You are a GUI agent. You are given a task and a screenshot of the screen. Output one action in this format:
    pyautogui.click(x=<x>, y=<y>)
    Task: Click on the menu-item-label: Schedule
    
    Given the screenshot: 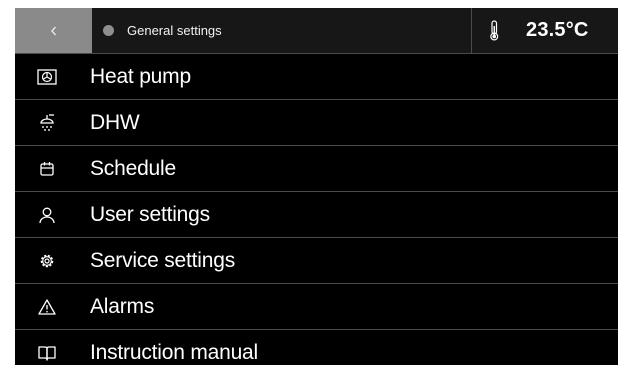 What is the action you would take?
    pyautogui.click(x=133, y=168)
    